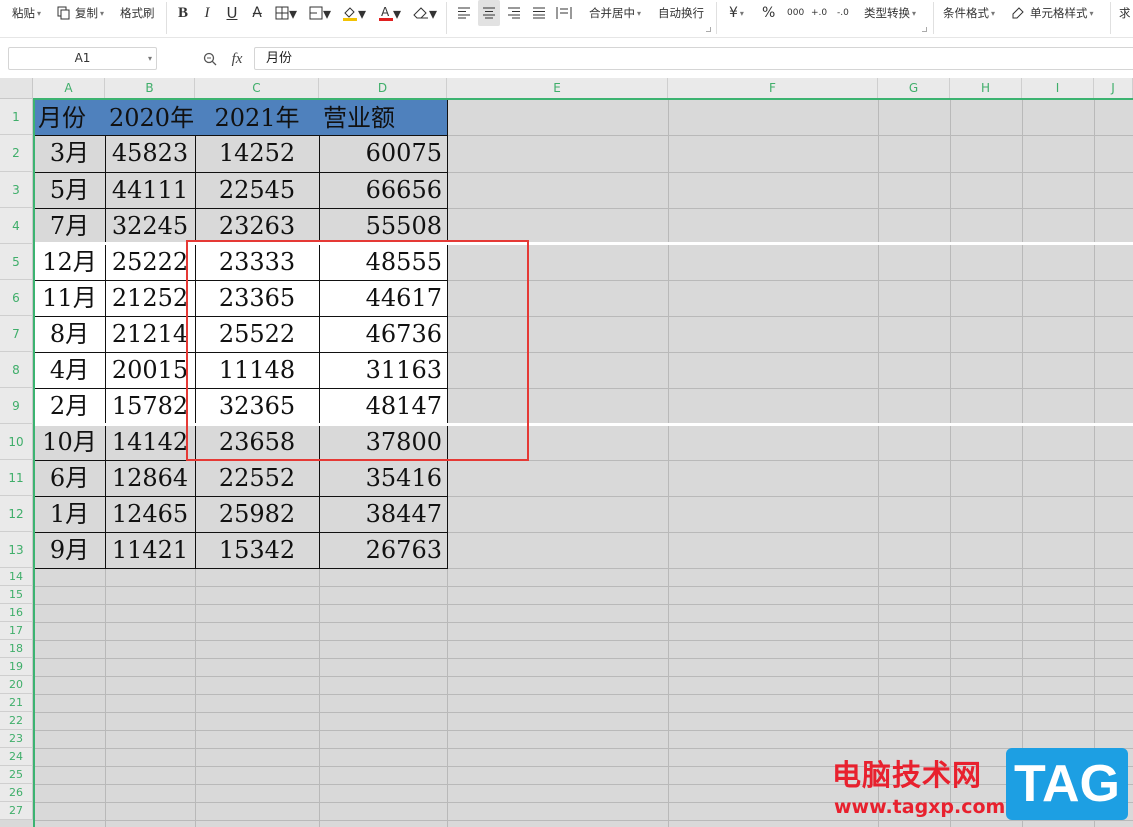 The image size is (1133, 827). I want to click on percent-button: %, so click(768, 13).